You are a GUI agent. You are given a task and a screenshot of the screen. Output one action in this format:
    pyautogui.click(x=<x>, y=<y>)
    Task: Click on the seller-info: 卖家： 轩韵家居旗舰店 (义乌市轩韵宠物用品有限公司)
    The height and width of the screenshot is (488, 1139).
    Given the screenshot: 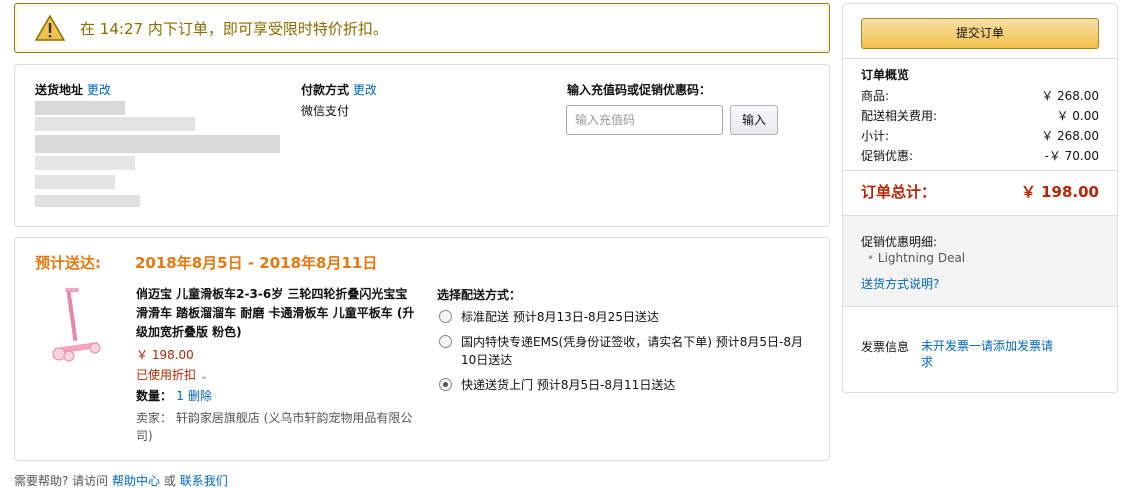 What is the action you would take?
    pyautogui.click(x=276, y=427)
    